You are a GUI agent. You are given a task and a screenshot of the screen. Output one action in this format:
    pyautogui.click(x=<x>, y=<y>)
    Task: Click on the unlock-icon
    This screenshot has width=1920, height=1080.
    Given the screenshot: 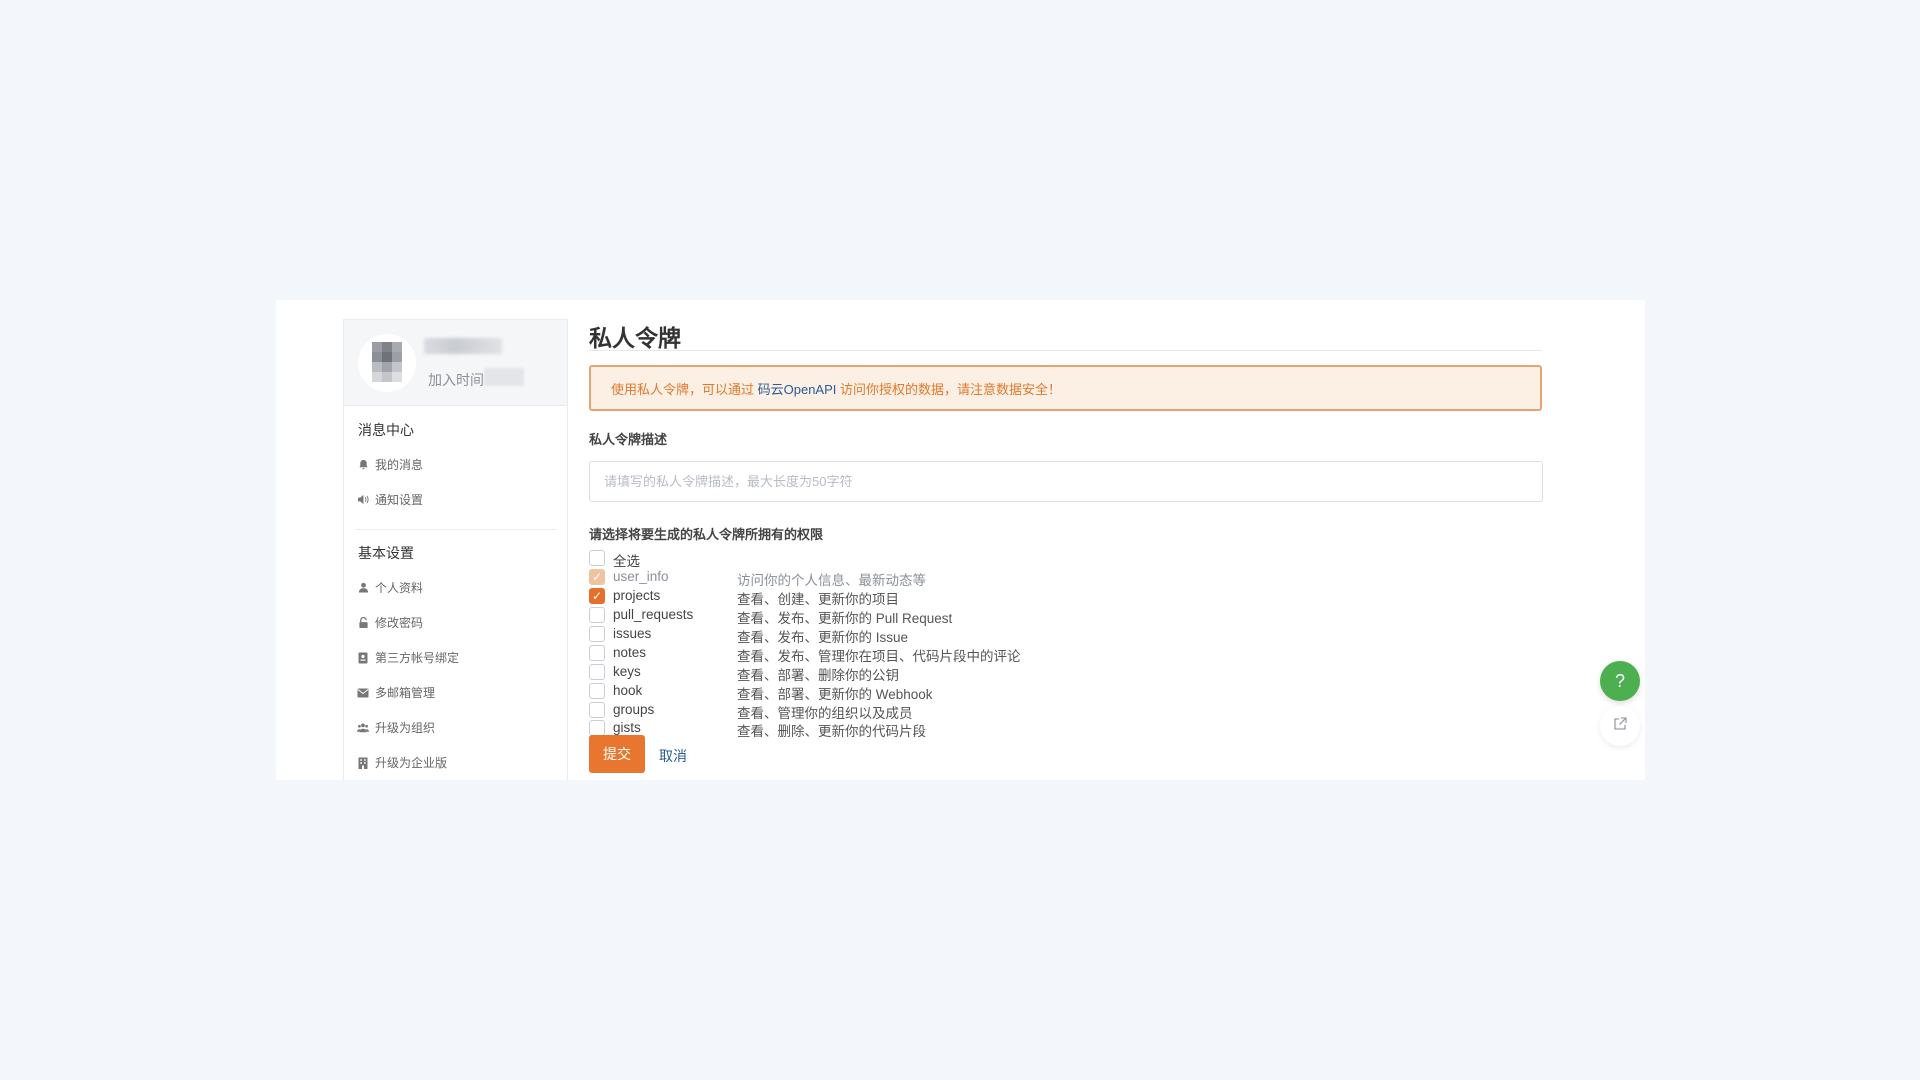 What is the action you would take?
    pyautogui.click(x=363, y=622)
    